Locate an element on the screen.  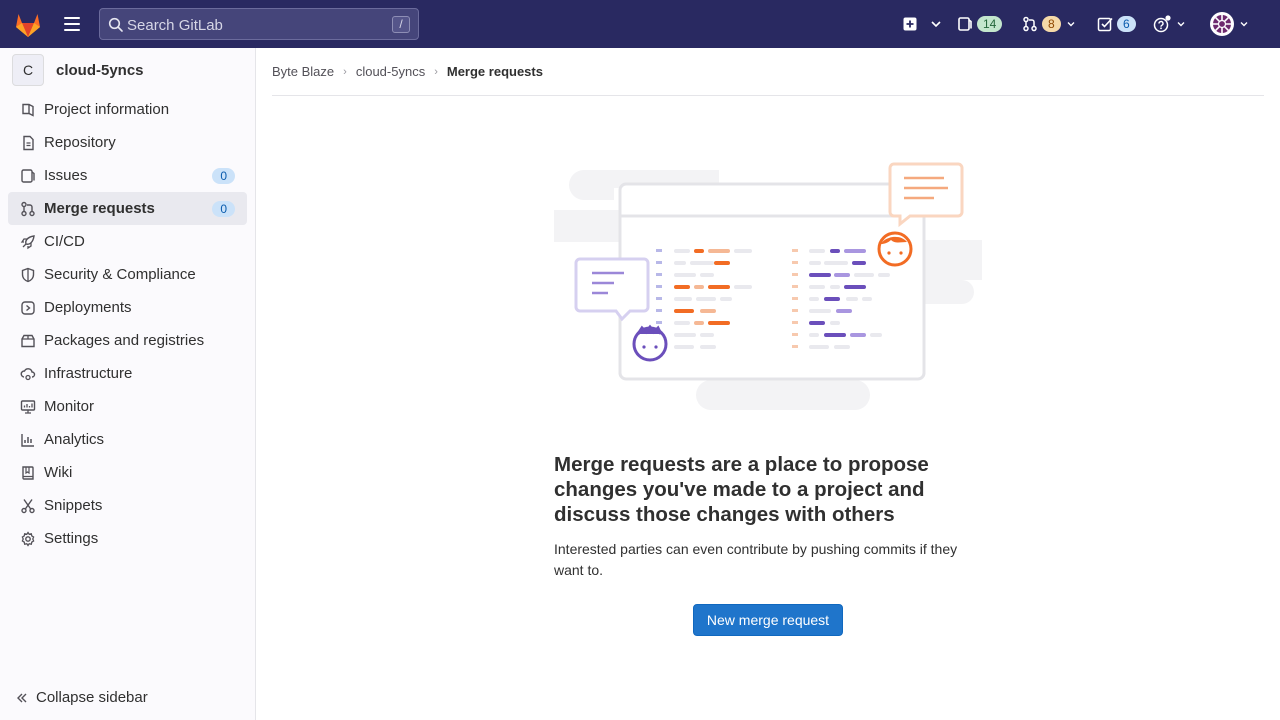
search-shortcut-key: / is located at coordinates (401, 24).